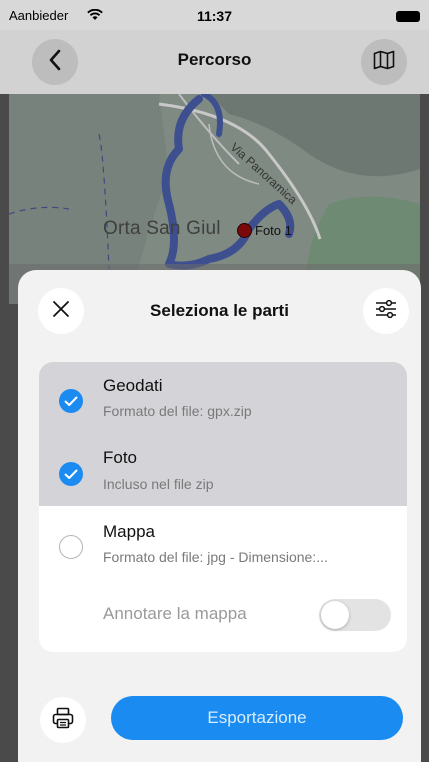 The width and height of the screenshot is (429, 762). Describe the element at coordinates (335, 615) in the screenshot. I see `toggle-knob` at that location.